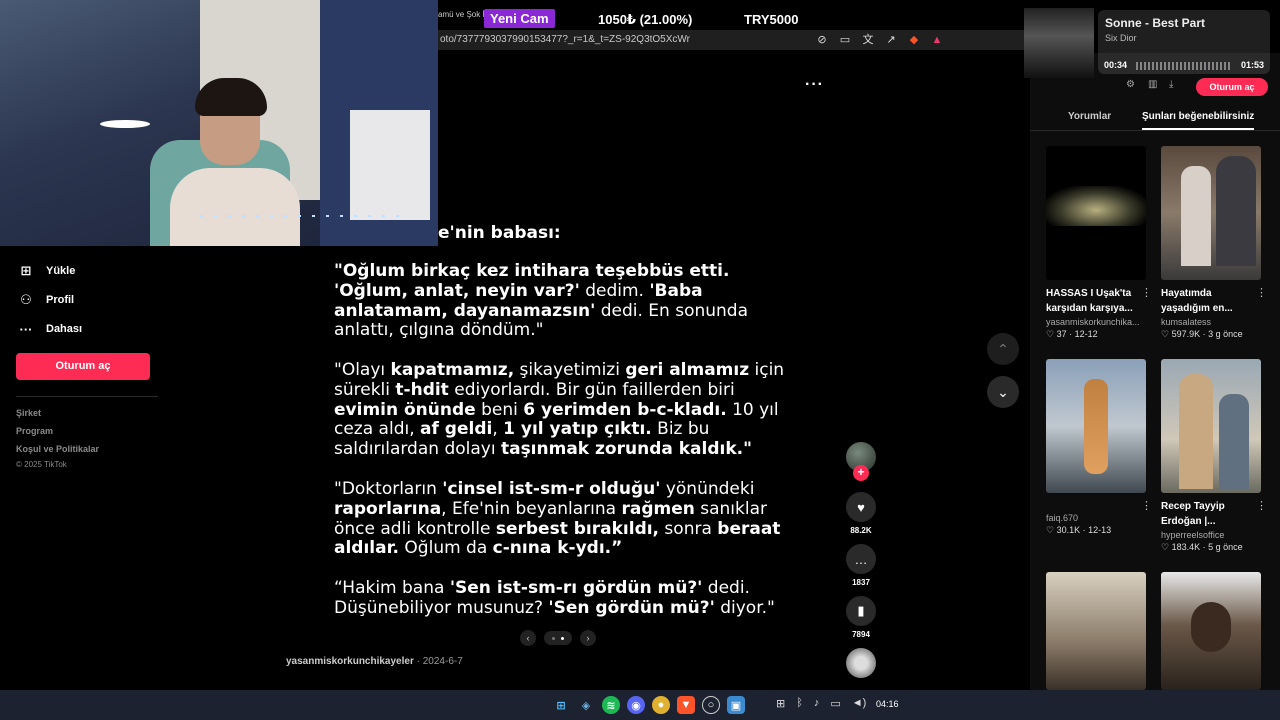  Describe the element at coordinates (817, 703) in the screenshot. I see `microphone-icon: ♪` at that location.